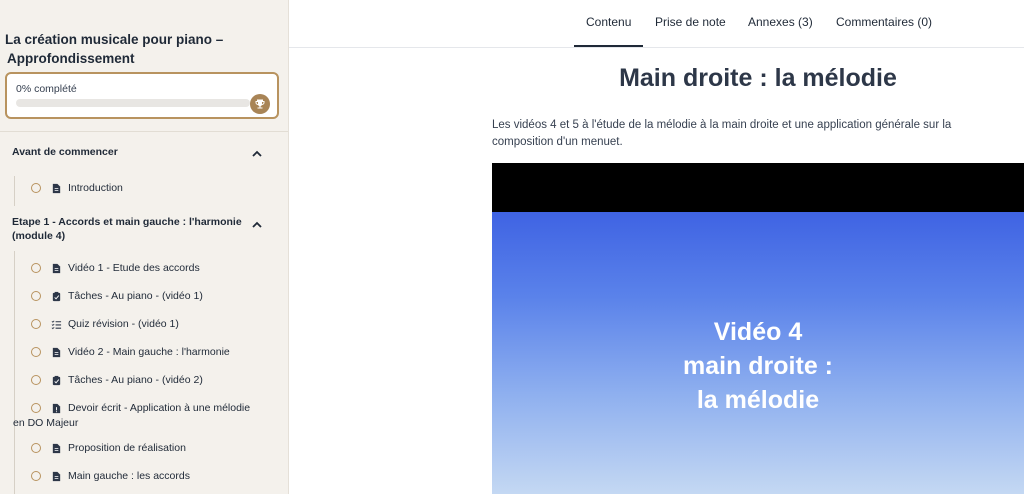  What do you see at coordinates (758, 332) in the screenshot?
I see `video-title-line1: Vidéo 4` at bounding box center [758, 332].